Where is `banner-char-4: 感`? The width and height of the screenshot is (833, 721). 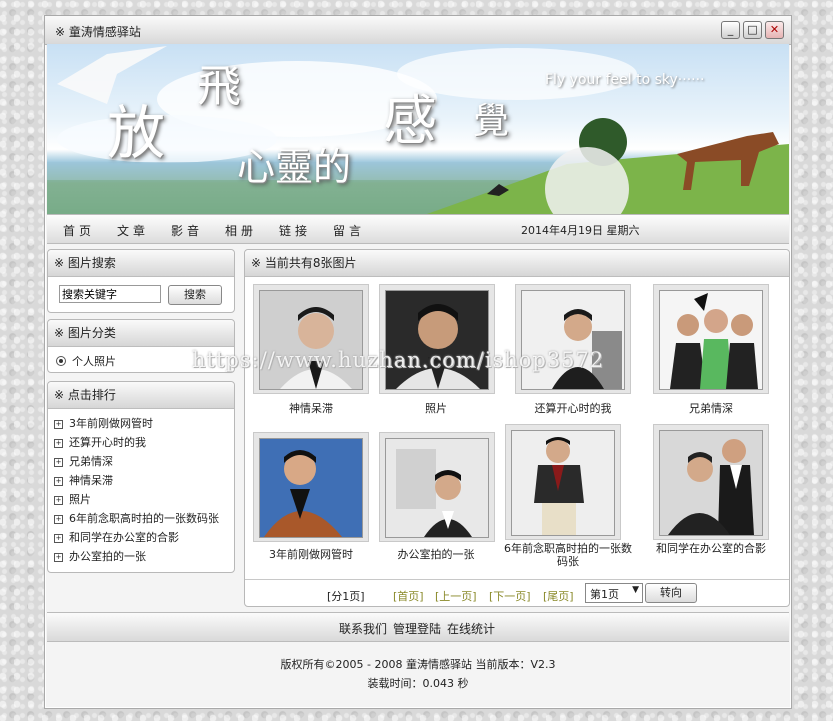 banner-char-4: 感 is located at coordinates (410, 120).